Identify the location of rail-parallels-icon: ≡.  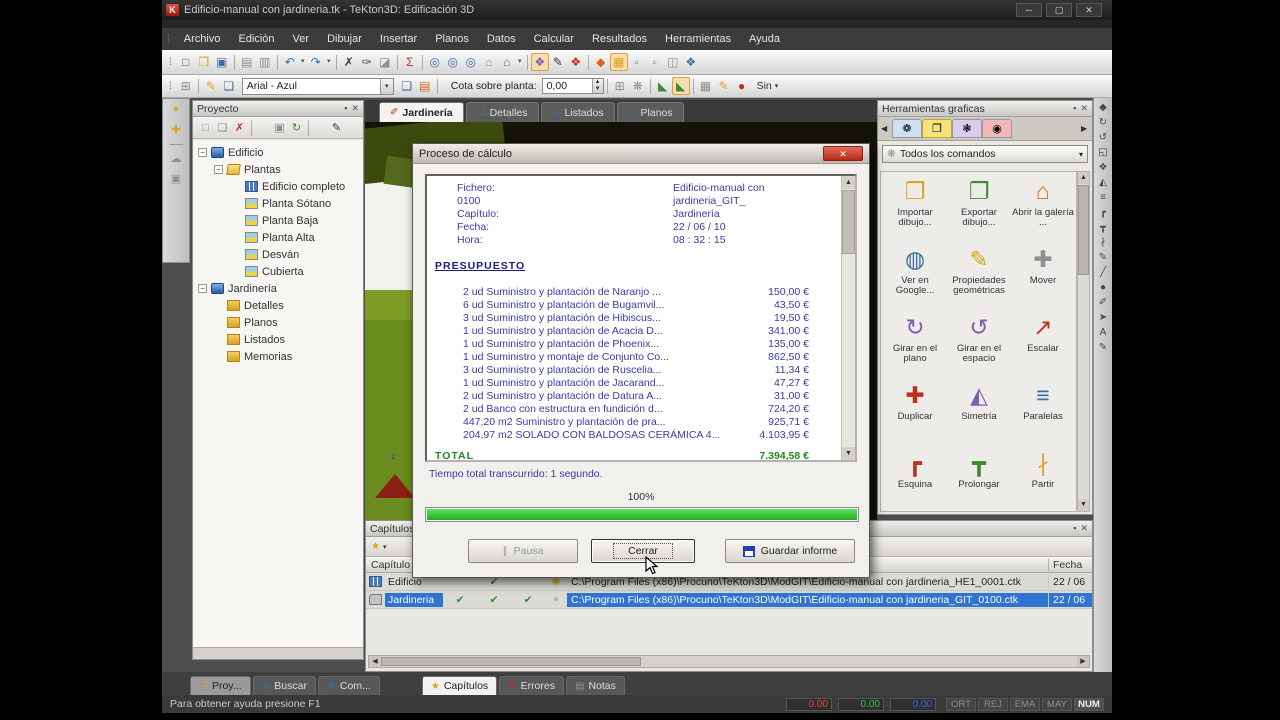
(1103, 198).